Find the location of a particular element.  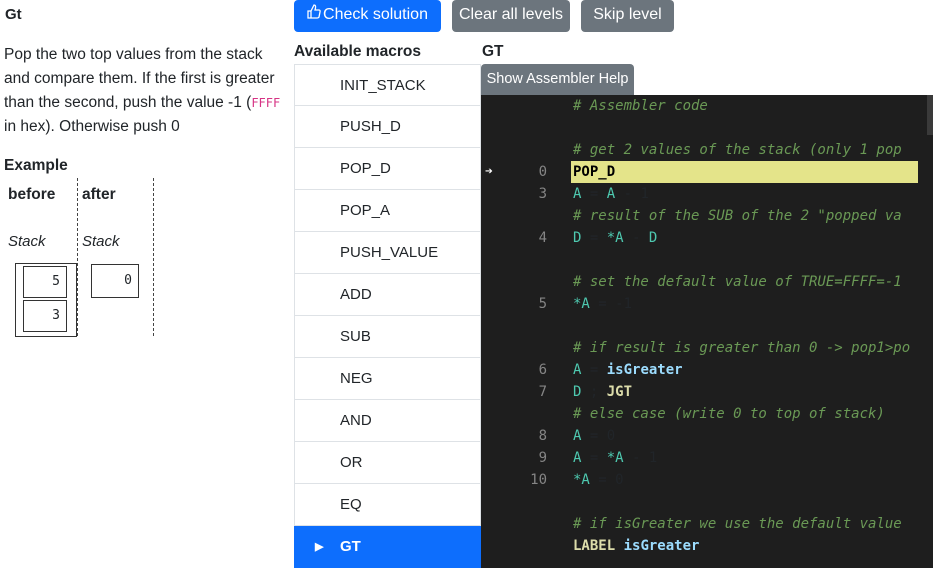

code-line: # set the default value of TRUE=FFFF=-1 is located at coordinates (707, 282).